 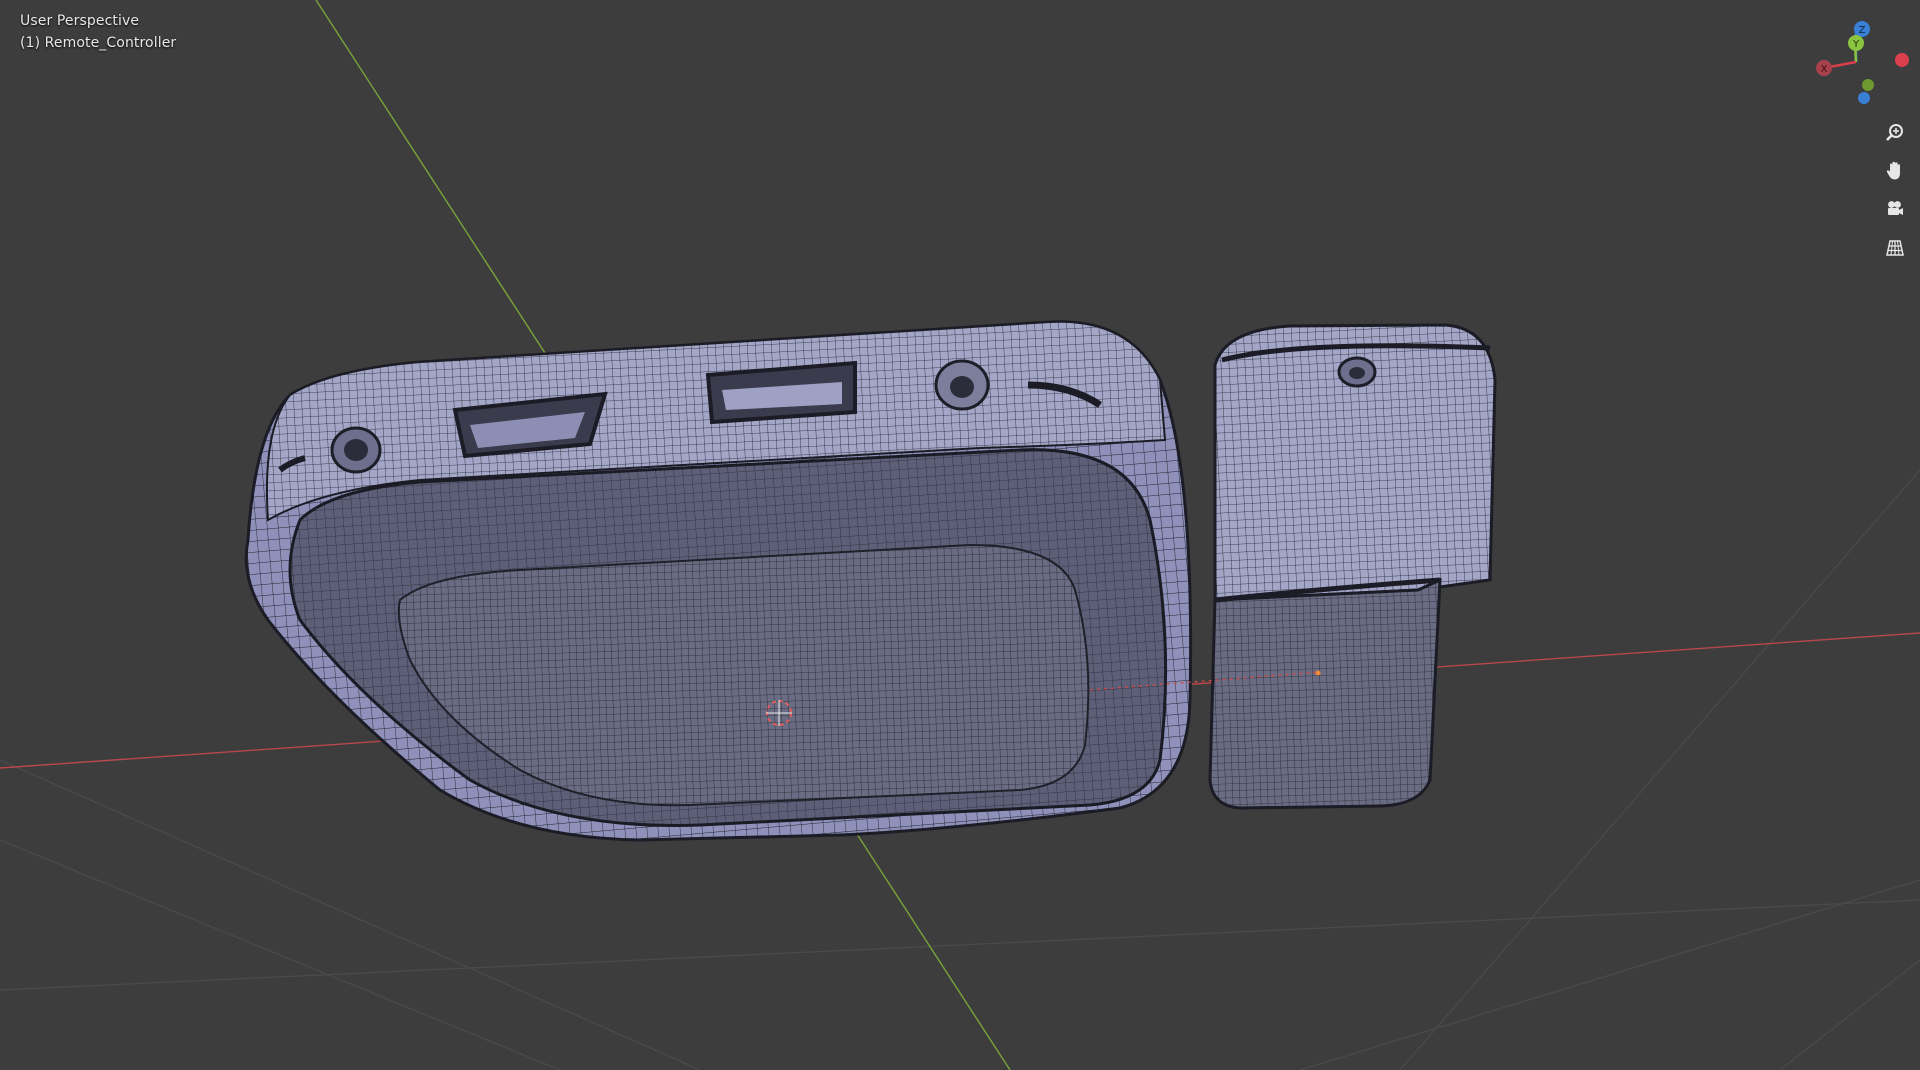 I want to click on x-axis-positive-dot, so click(x=1902, y=60).